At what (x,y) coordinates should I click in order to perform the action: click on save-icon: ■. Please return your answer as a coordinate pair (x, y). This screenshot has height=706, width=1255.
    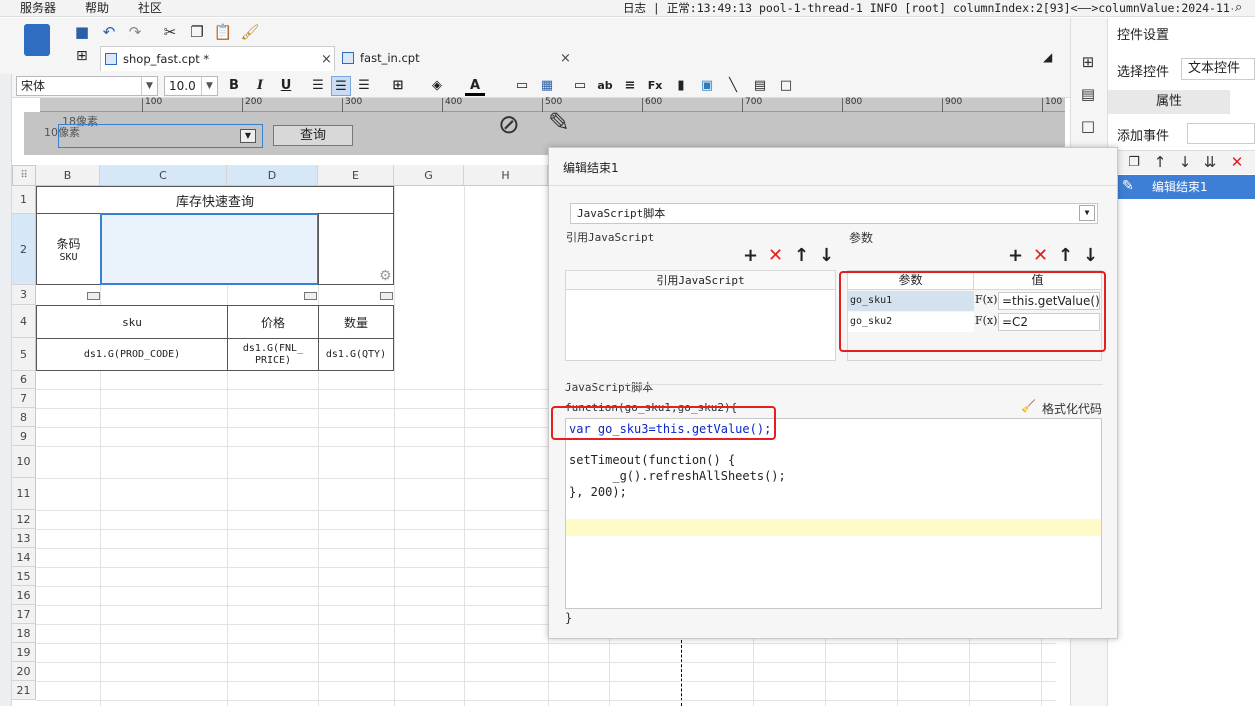
    Looking at the image, I should click on (82, 32).